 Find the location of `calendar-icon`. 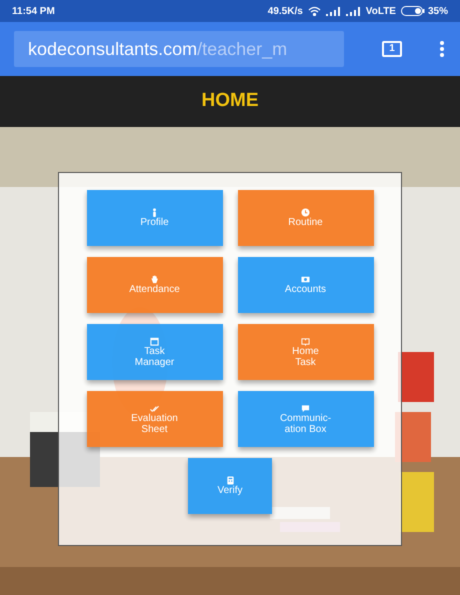

calendar-icon is located at coordinates (154, 341).